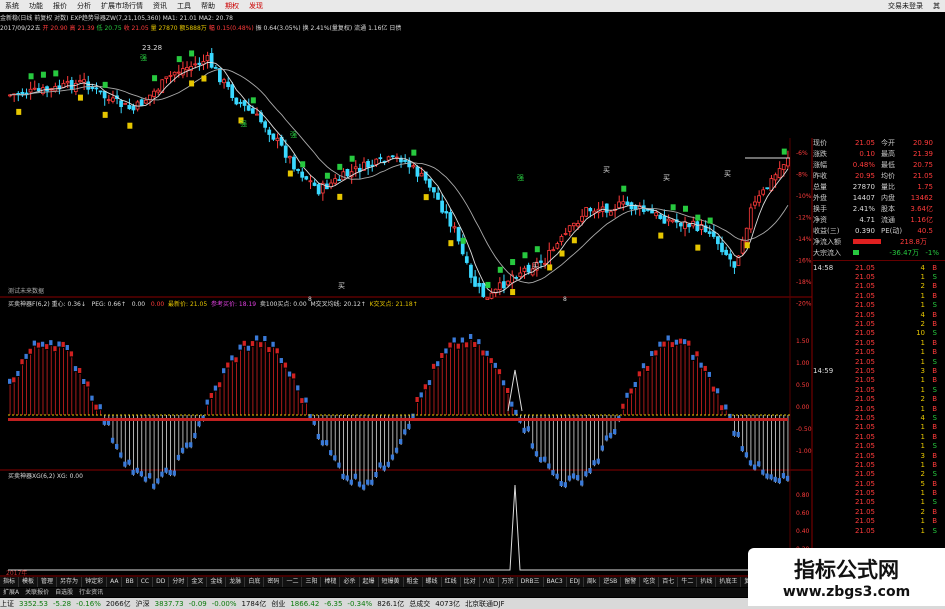  Describe the element at coordinates (312, 582) in the screenshot. I see `indicator-tab-16: 三阳` at that location.